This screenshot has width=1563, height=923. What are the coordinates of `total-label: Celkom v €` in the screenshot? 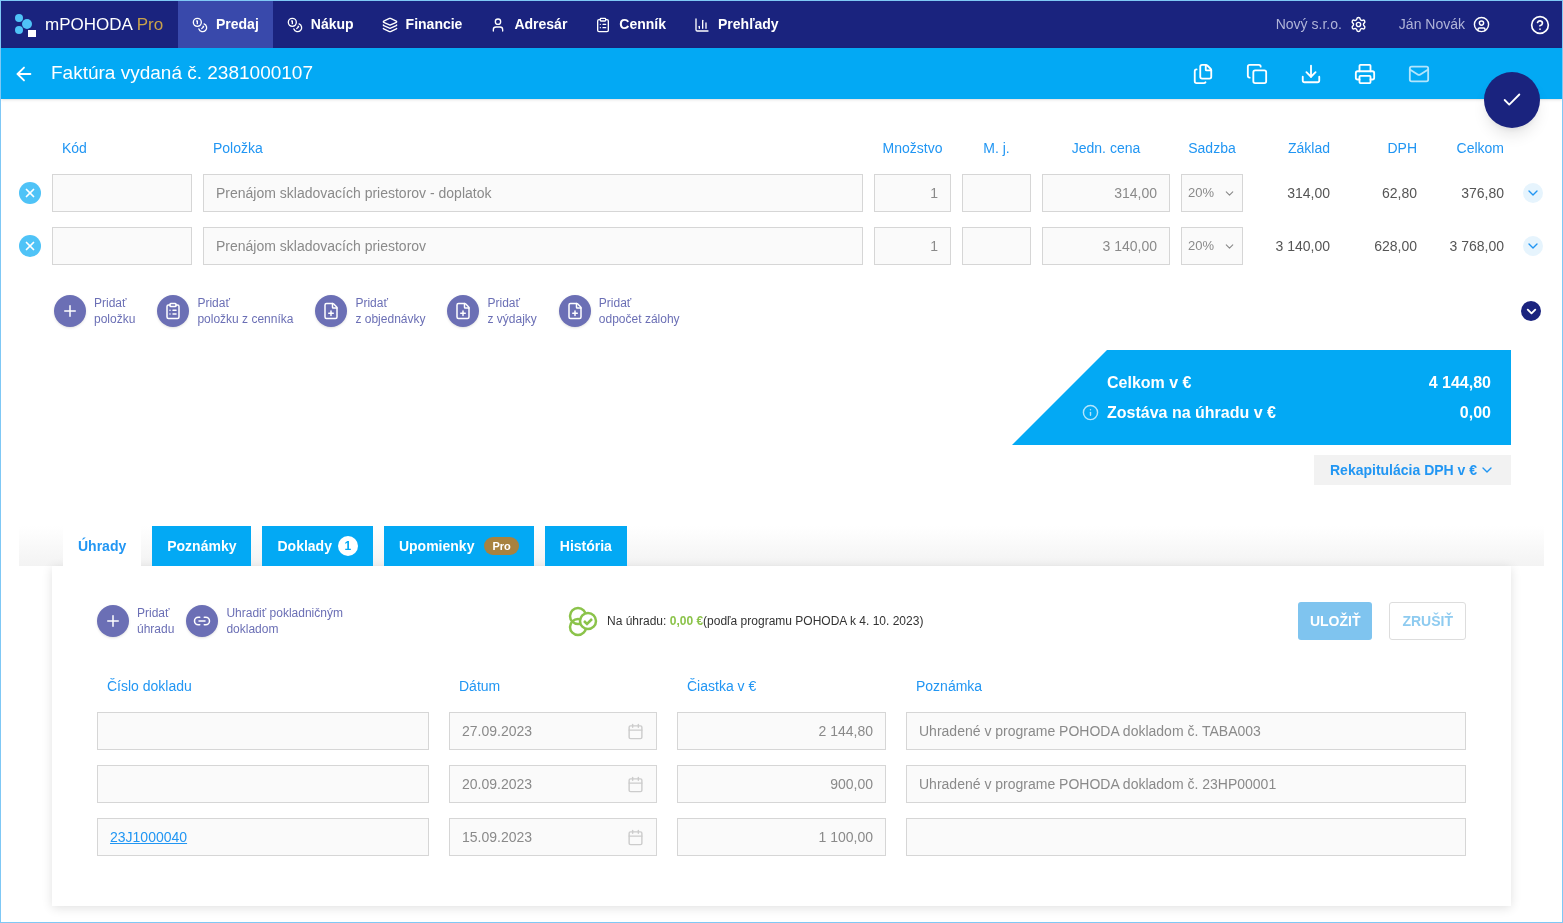 It's located at (1149, 382).